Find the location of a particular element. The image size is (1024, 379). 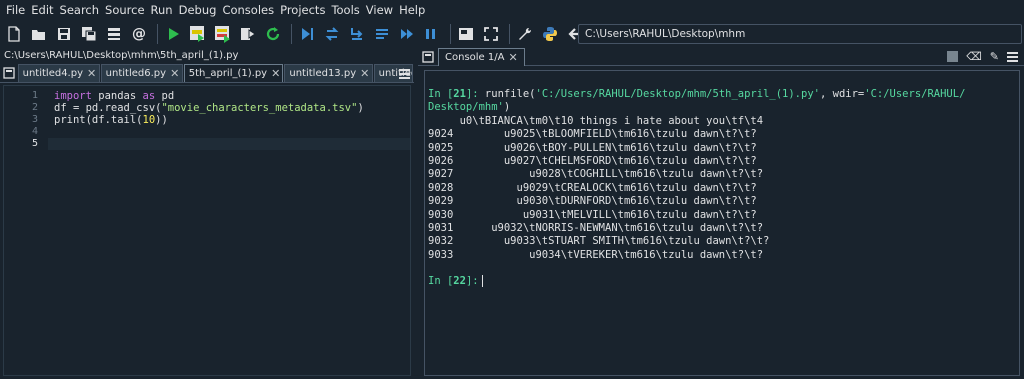

code-text: ) is located at coordinates (360, 108).